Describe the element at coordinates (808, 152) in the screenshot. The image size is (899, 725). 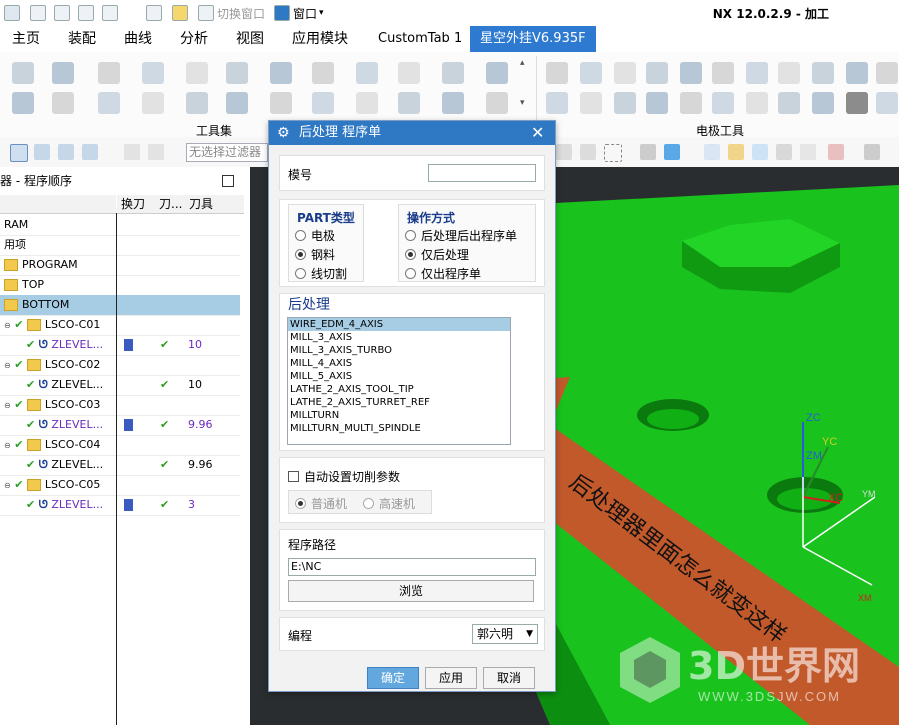
I see `layer-icon` at that location.